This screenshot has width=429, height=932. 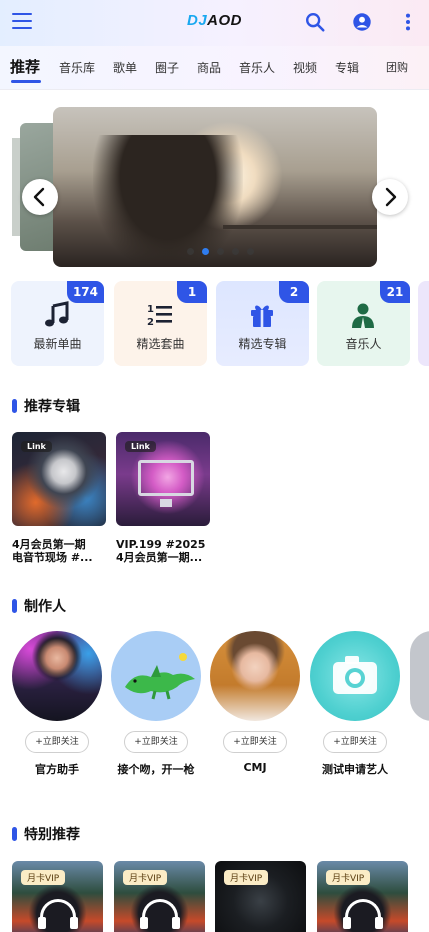 I want to click on shortcut-label: 最新单曲, so click(x=57, y=344).